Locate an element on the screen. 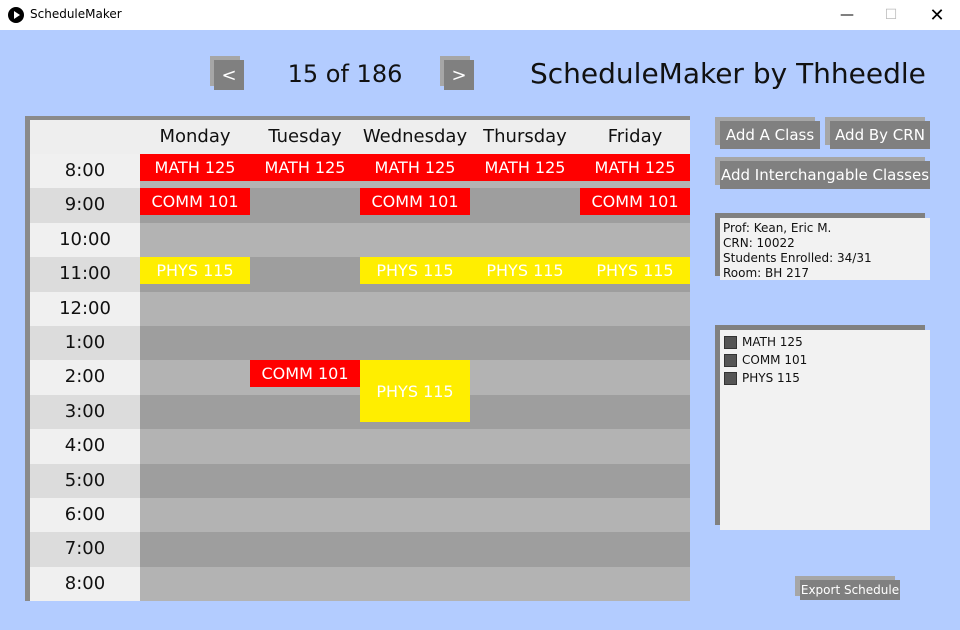 The height and width of the screenshot is (630, 960). previous-label: < is located at coordinates (229, 75).